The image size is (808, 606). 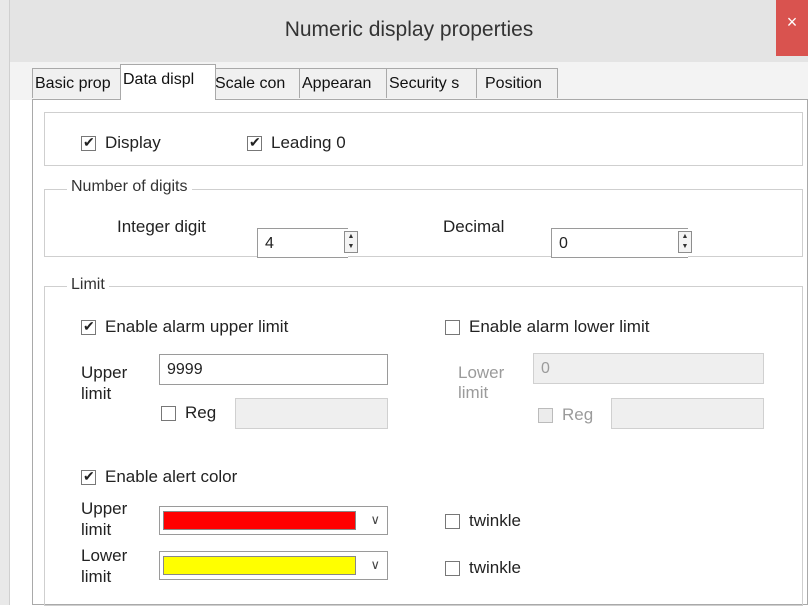 I want to click on limit-legend: Limit, so click(x=88, y=285).